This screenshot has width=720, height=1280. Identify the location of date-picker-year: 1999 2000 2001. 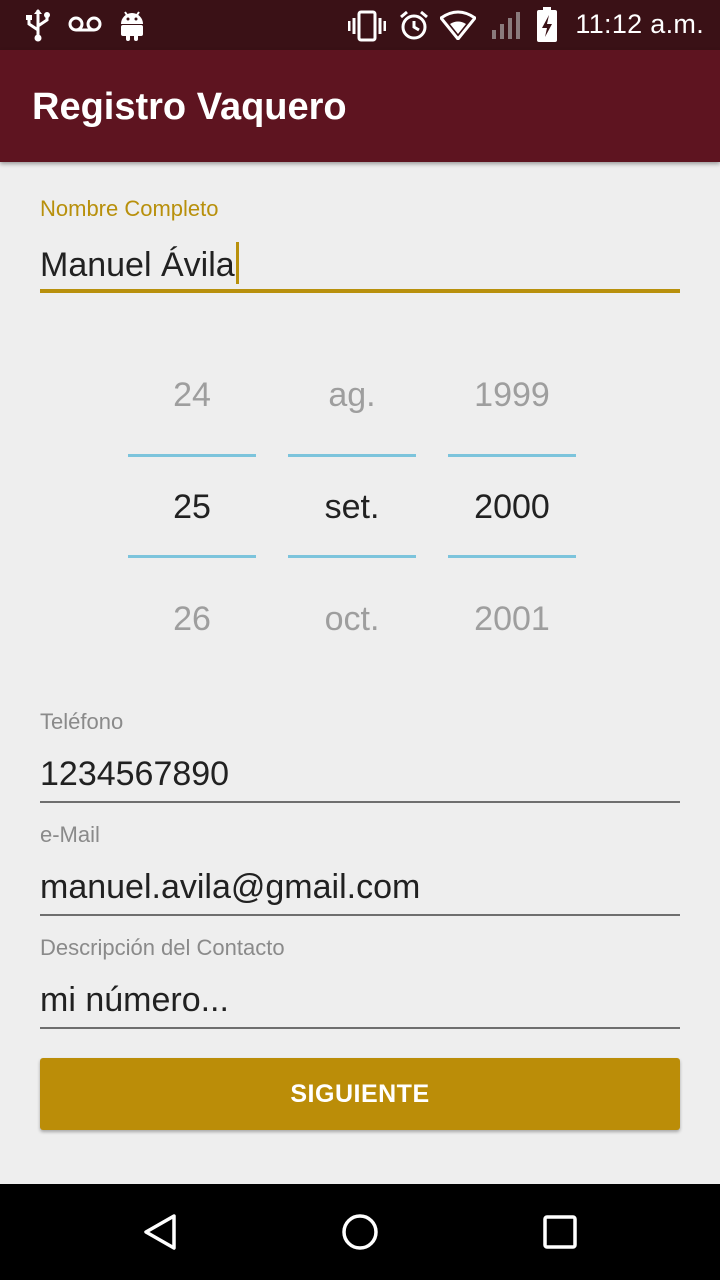
(512, 510).